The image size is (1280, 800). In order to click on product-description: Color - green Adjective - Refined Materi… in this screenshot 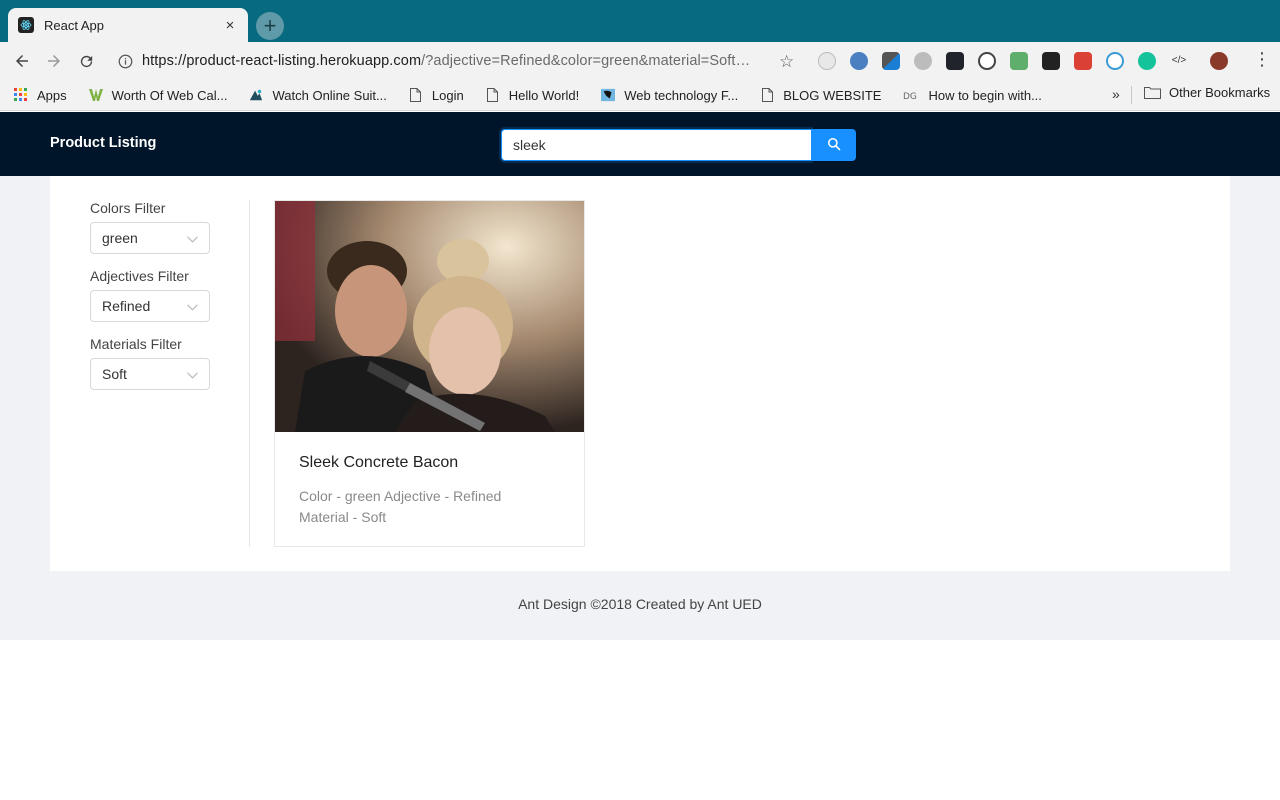, I will do `click(429, 507)`.